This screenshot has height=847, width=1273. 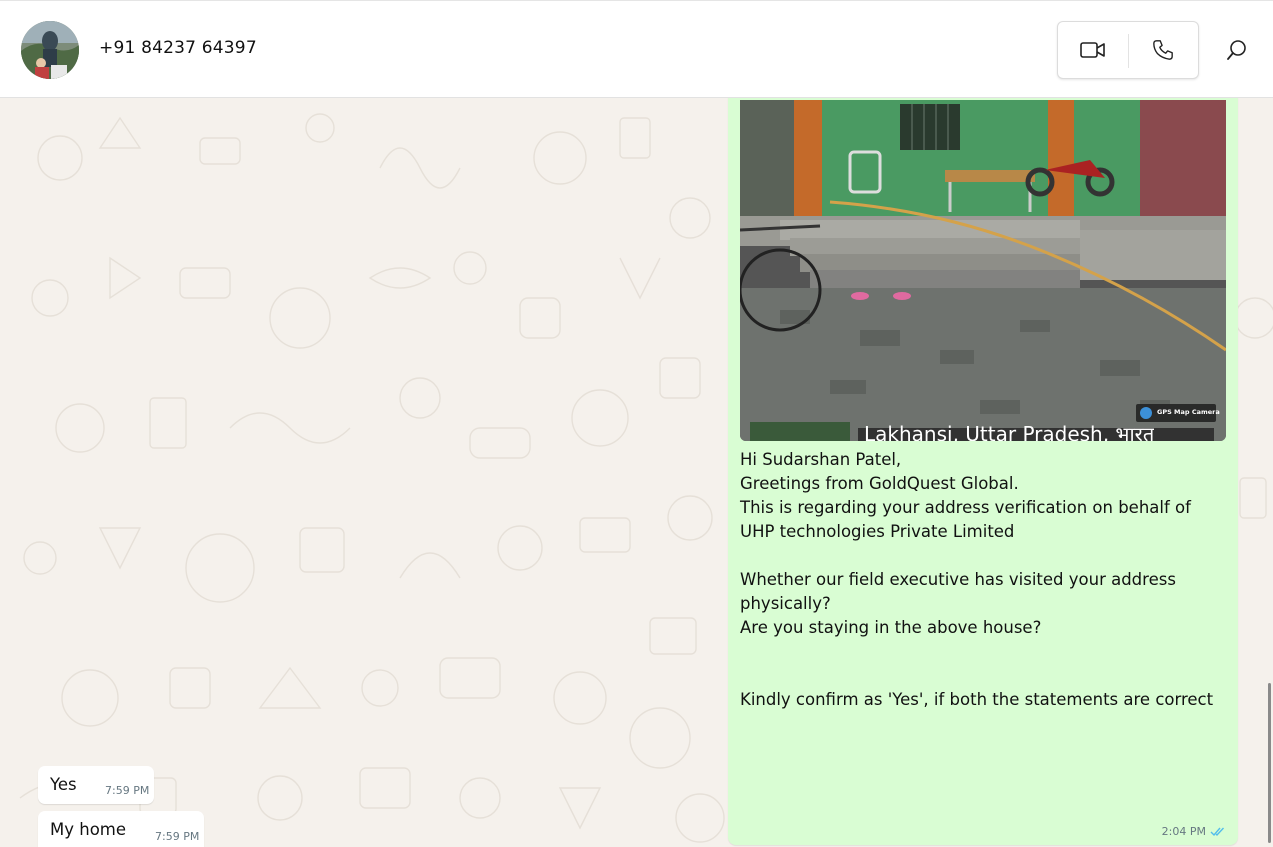 I want to click on chat-header: +91 84237 64397, so click(x=636, y=49).